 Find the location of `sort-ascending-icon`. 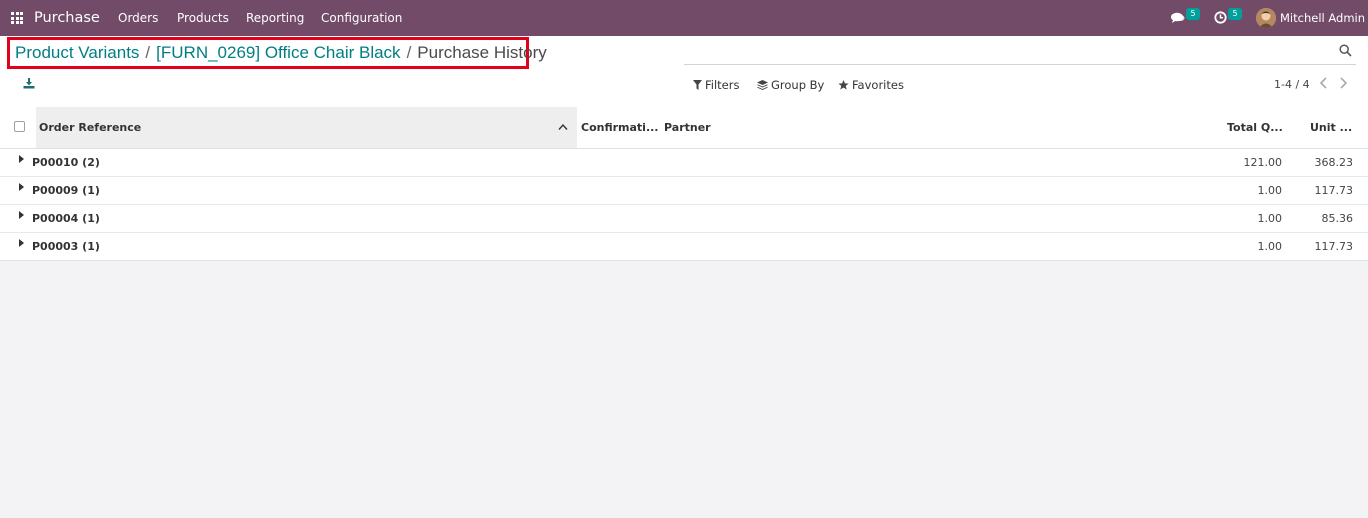

sort-ascending-icon is located at coordinates (563, 127).